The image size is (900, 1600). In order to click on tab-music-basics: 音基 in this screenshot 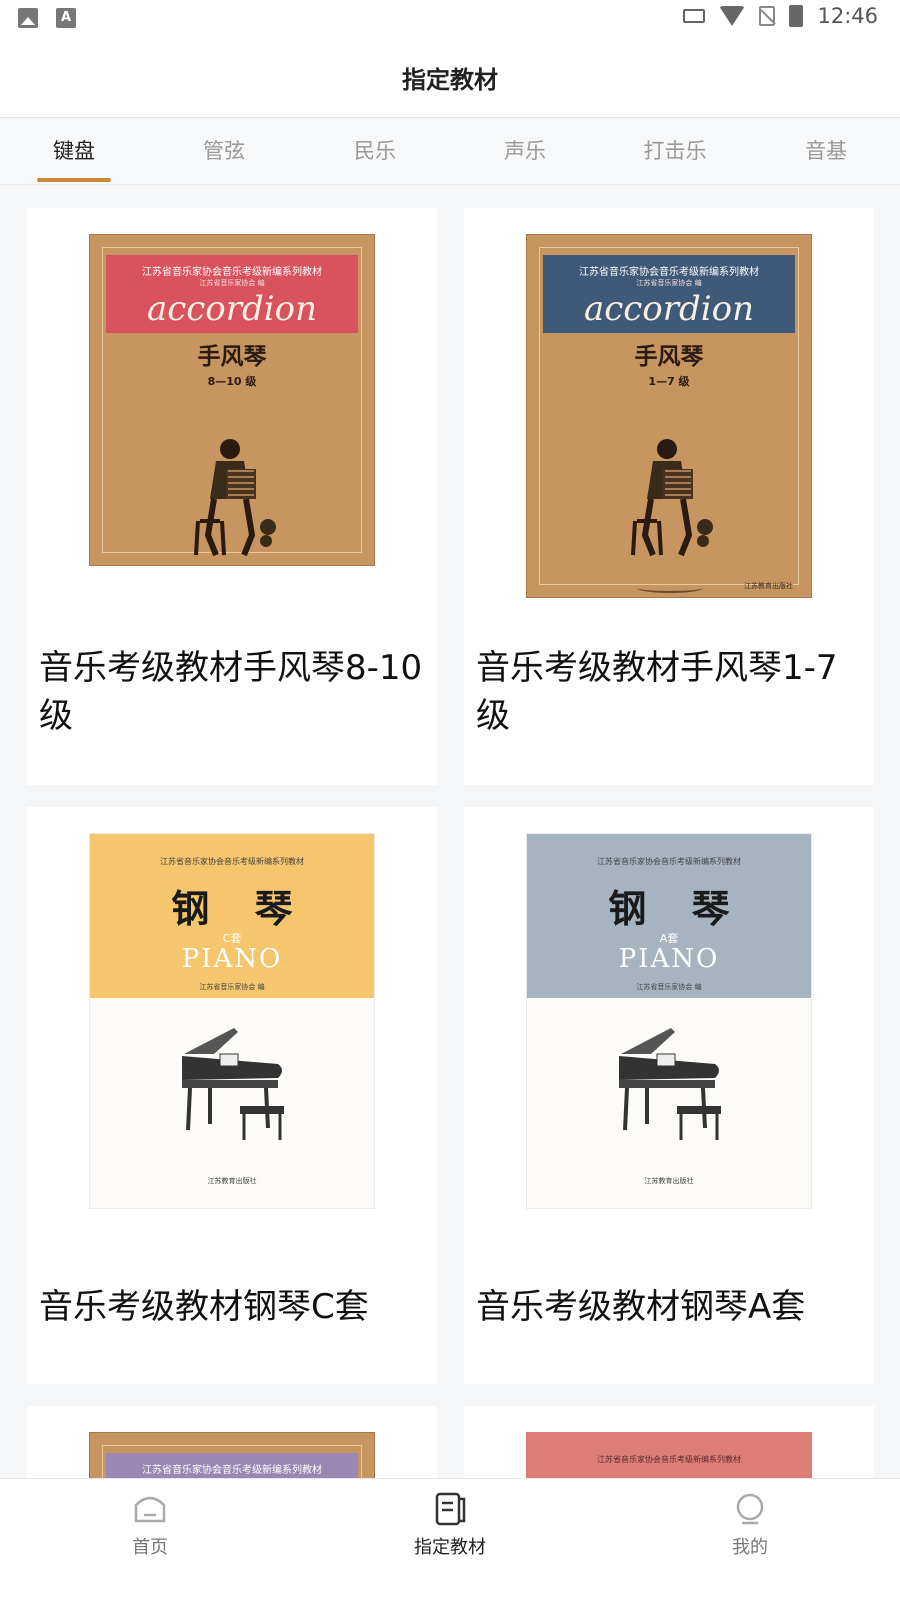, I will do `click(826, 150)`.